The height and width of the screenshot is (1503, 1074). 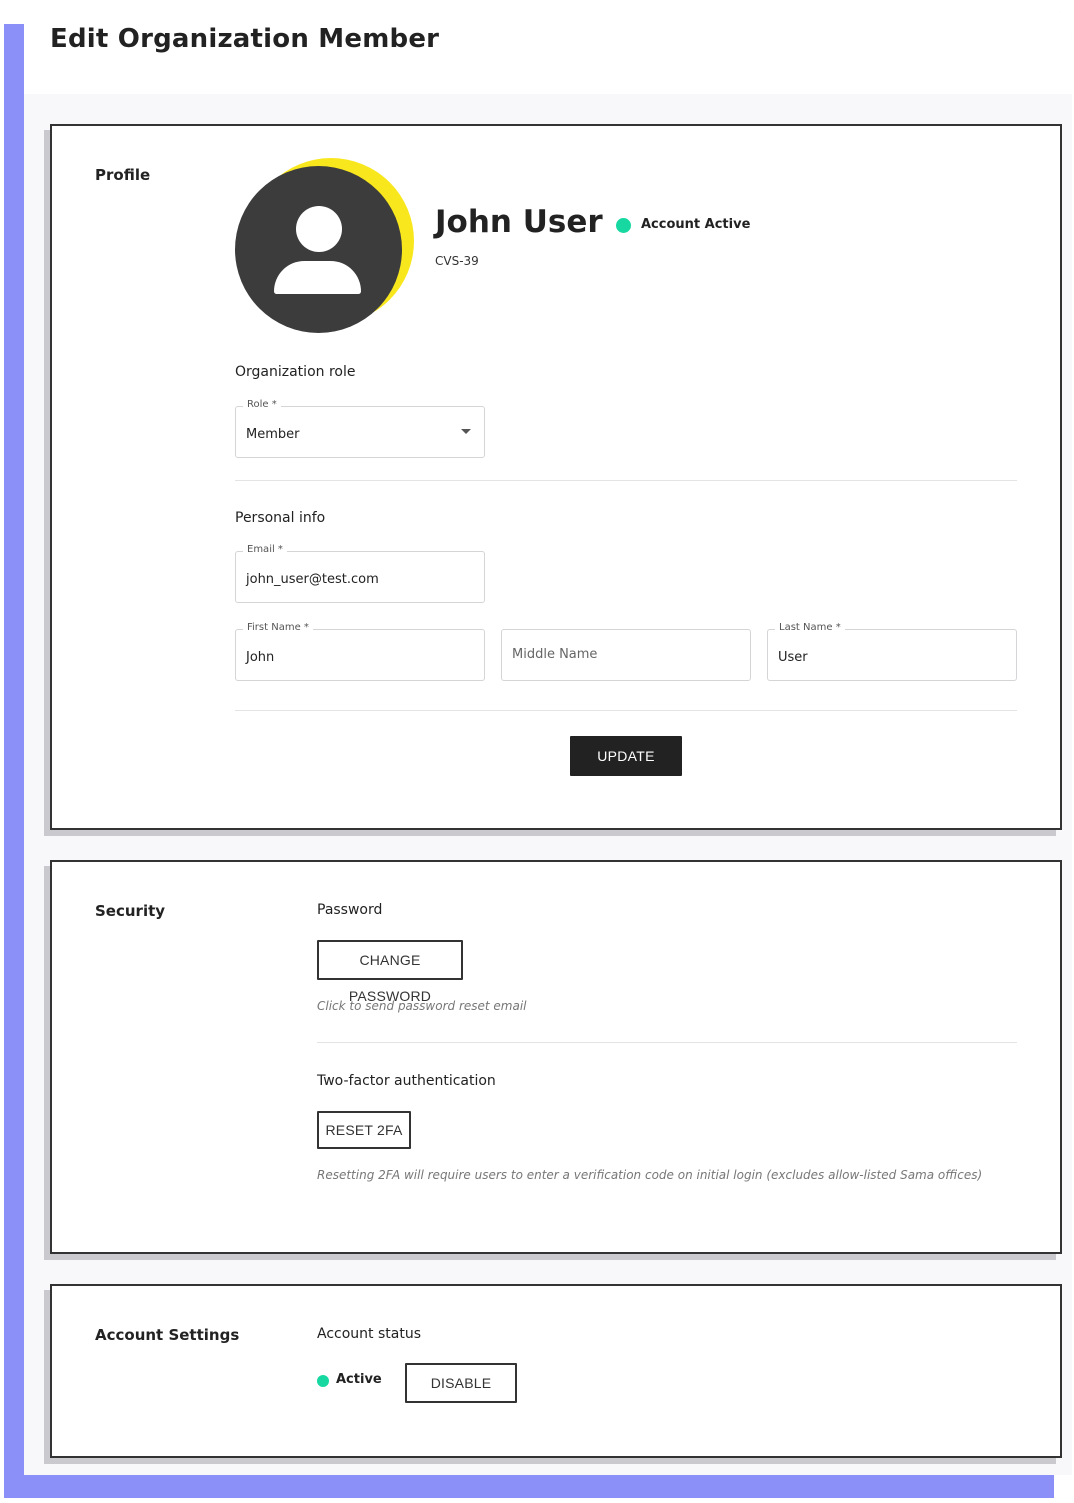 What do you see at coordinates (696, 224) in the screenshot?
I see `account-status-text: Account Active` at bounding box center [696, 224].